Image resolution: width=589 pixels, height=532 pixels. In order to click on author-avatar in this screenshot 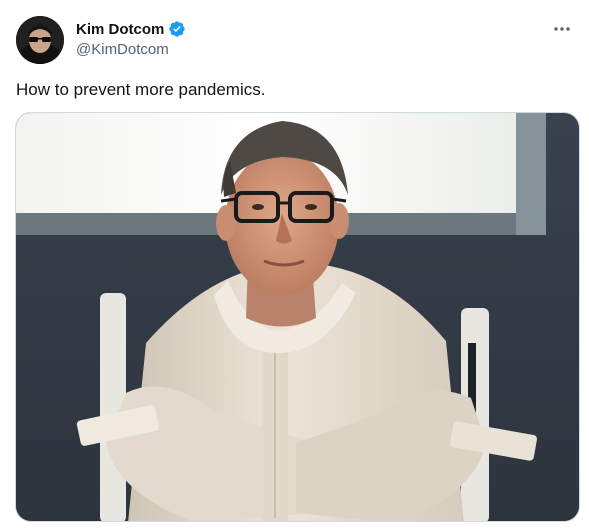, I will do `click(40, 40)`.